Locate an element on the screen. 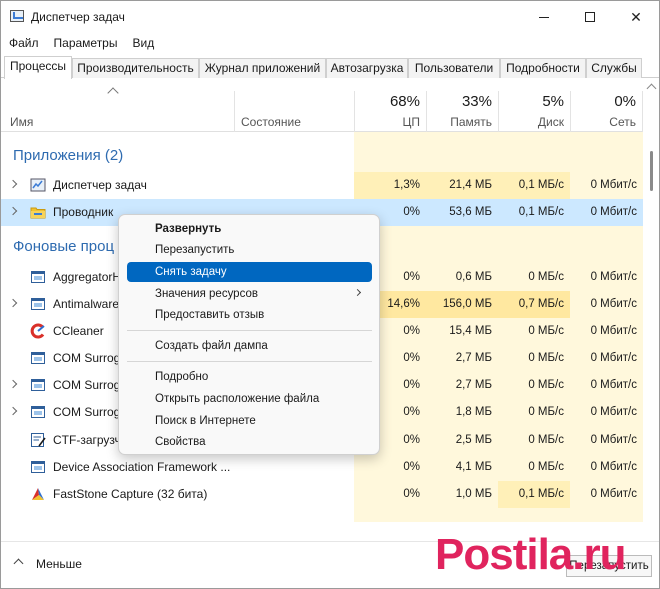 The image size is (660, 589). column-disk: Диск is located at coordinates (531, 122).